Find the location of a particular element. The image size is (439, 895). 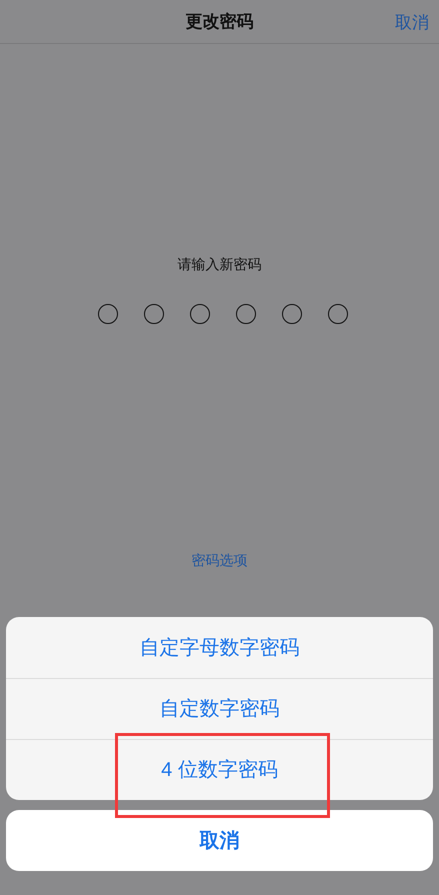

prompt-text: 请输入新密码 is located at coordinates (220, 264).